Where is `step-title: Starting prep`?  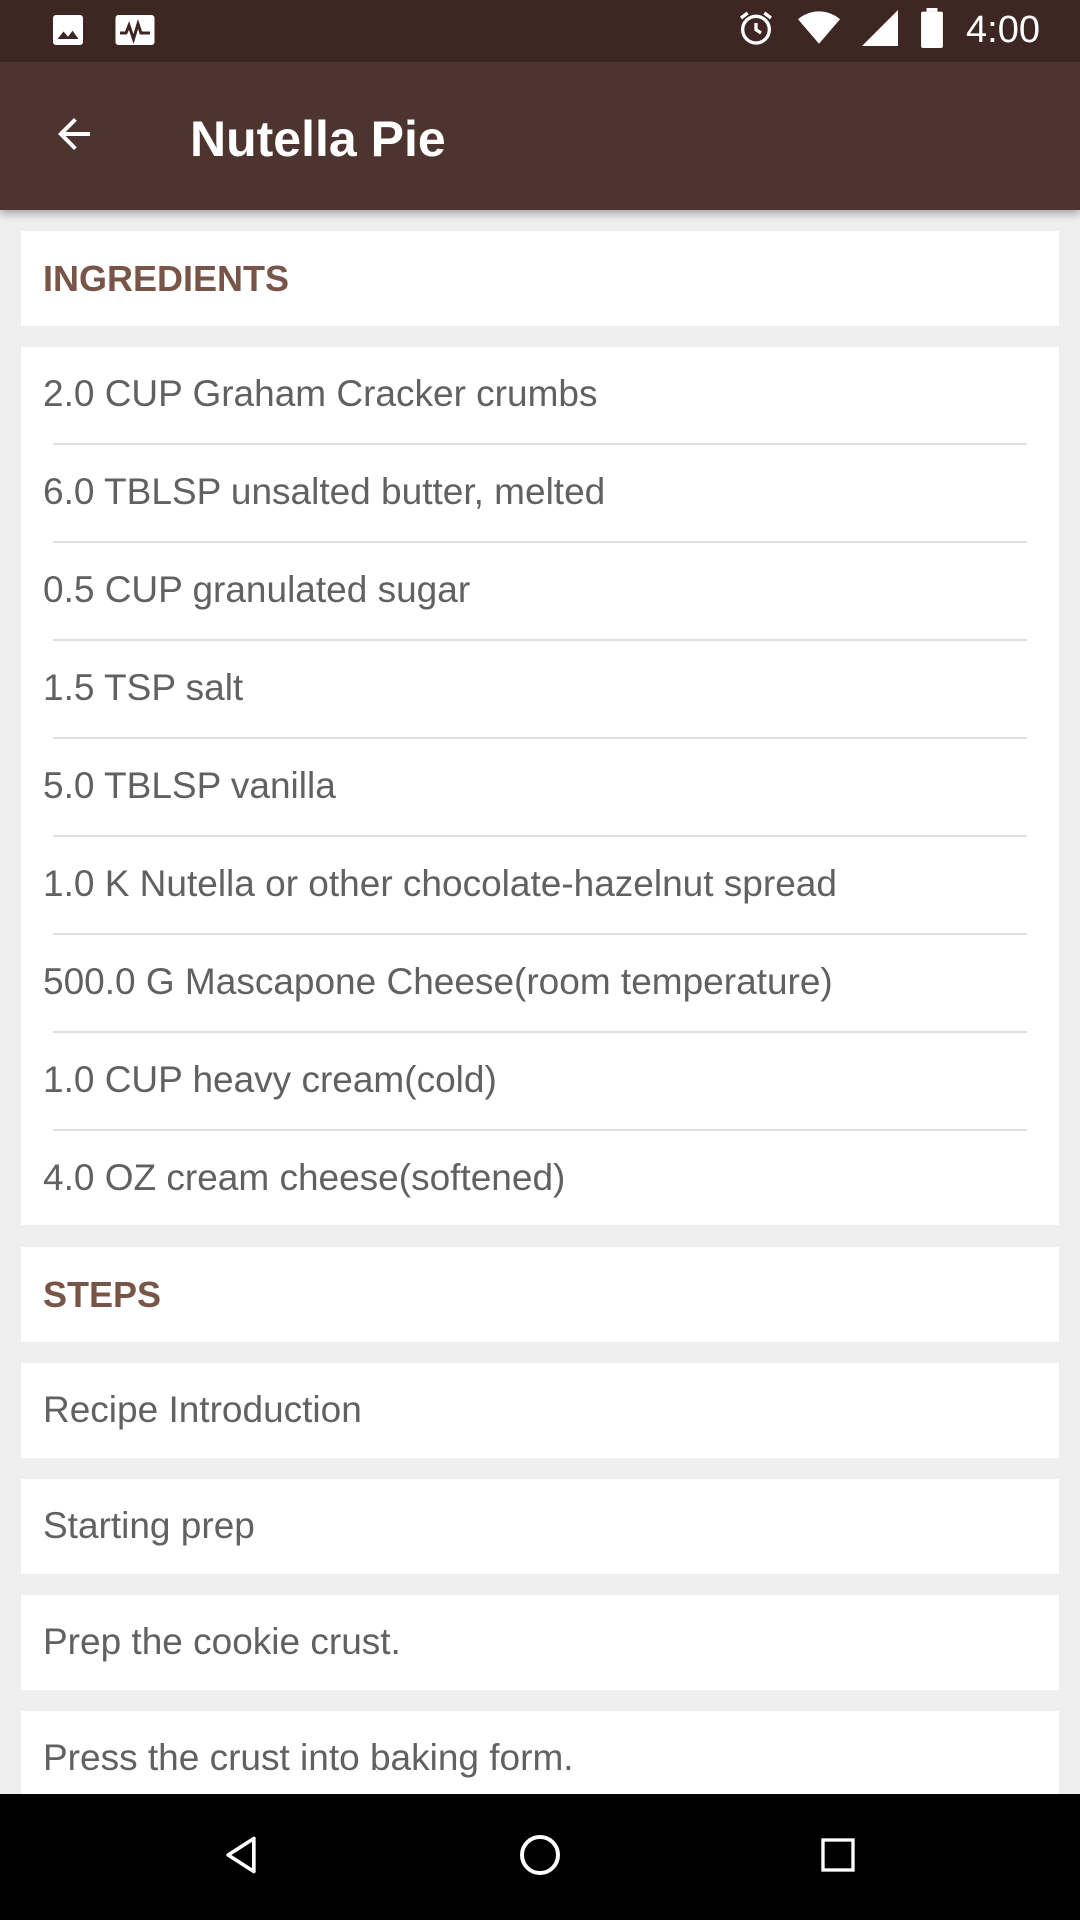 step-title: Starting prep is located at coordinates (149, 1525).